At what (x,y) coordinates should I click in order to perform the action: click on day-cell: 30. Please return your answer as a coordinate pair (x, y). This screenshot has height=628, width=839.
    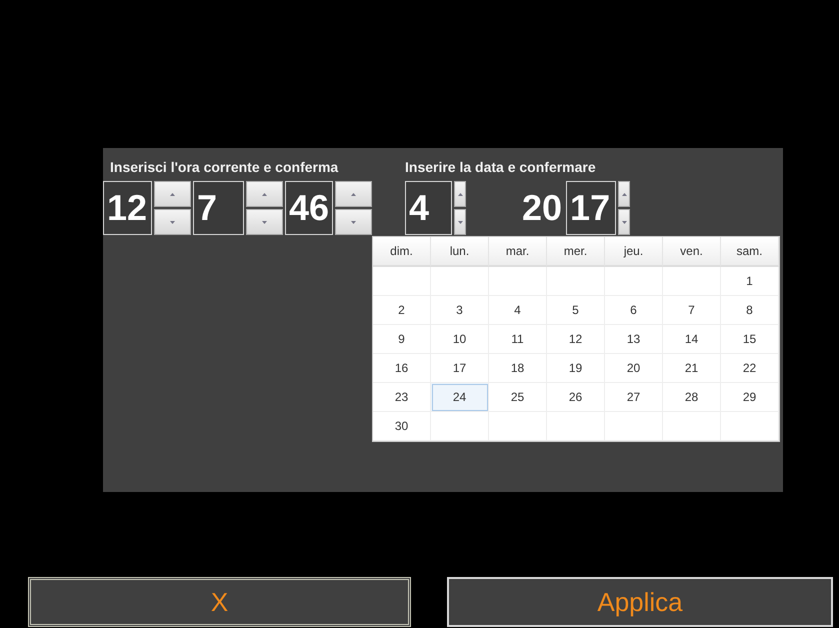
    Looking at the image, I should click on (402, 426).